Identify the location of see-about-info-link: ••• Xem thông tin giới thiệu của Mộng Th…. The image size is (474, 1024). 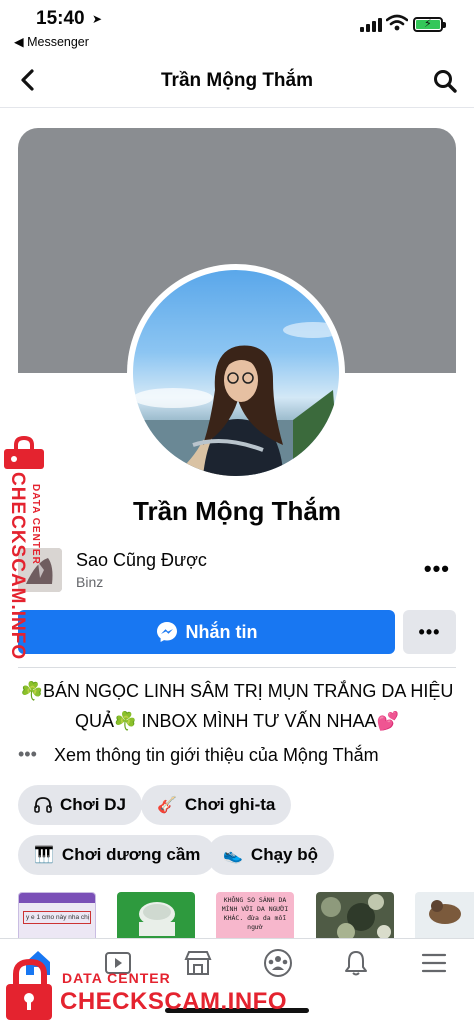
(237, 756).